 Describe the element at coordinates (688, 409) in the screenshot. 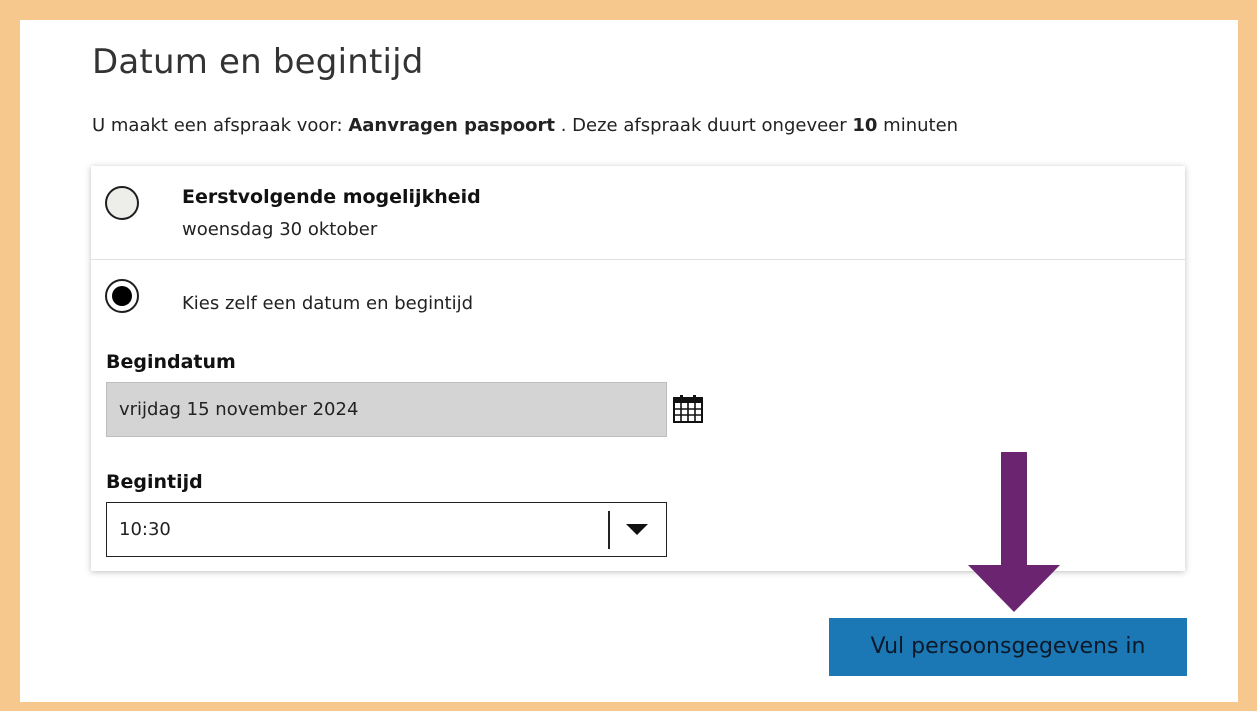

I see `calendar-icon` at that location.